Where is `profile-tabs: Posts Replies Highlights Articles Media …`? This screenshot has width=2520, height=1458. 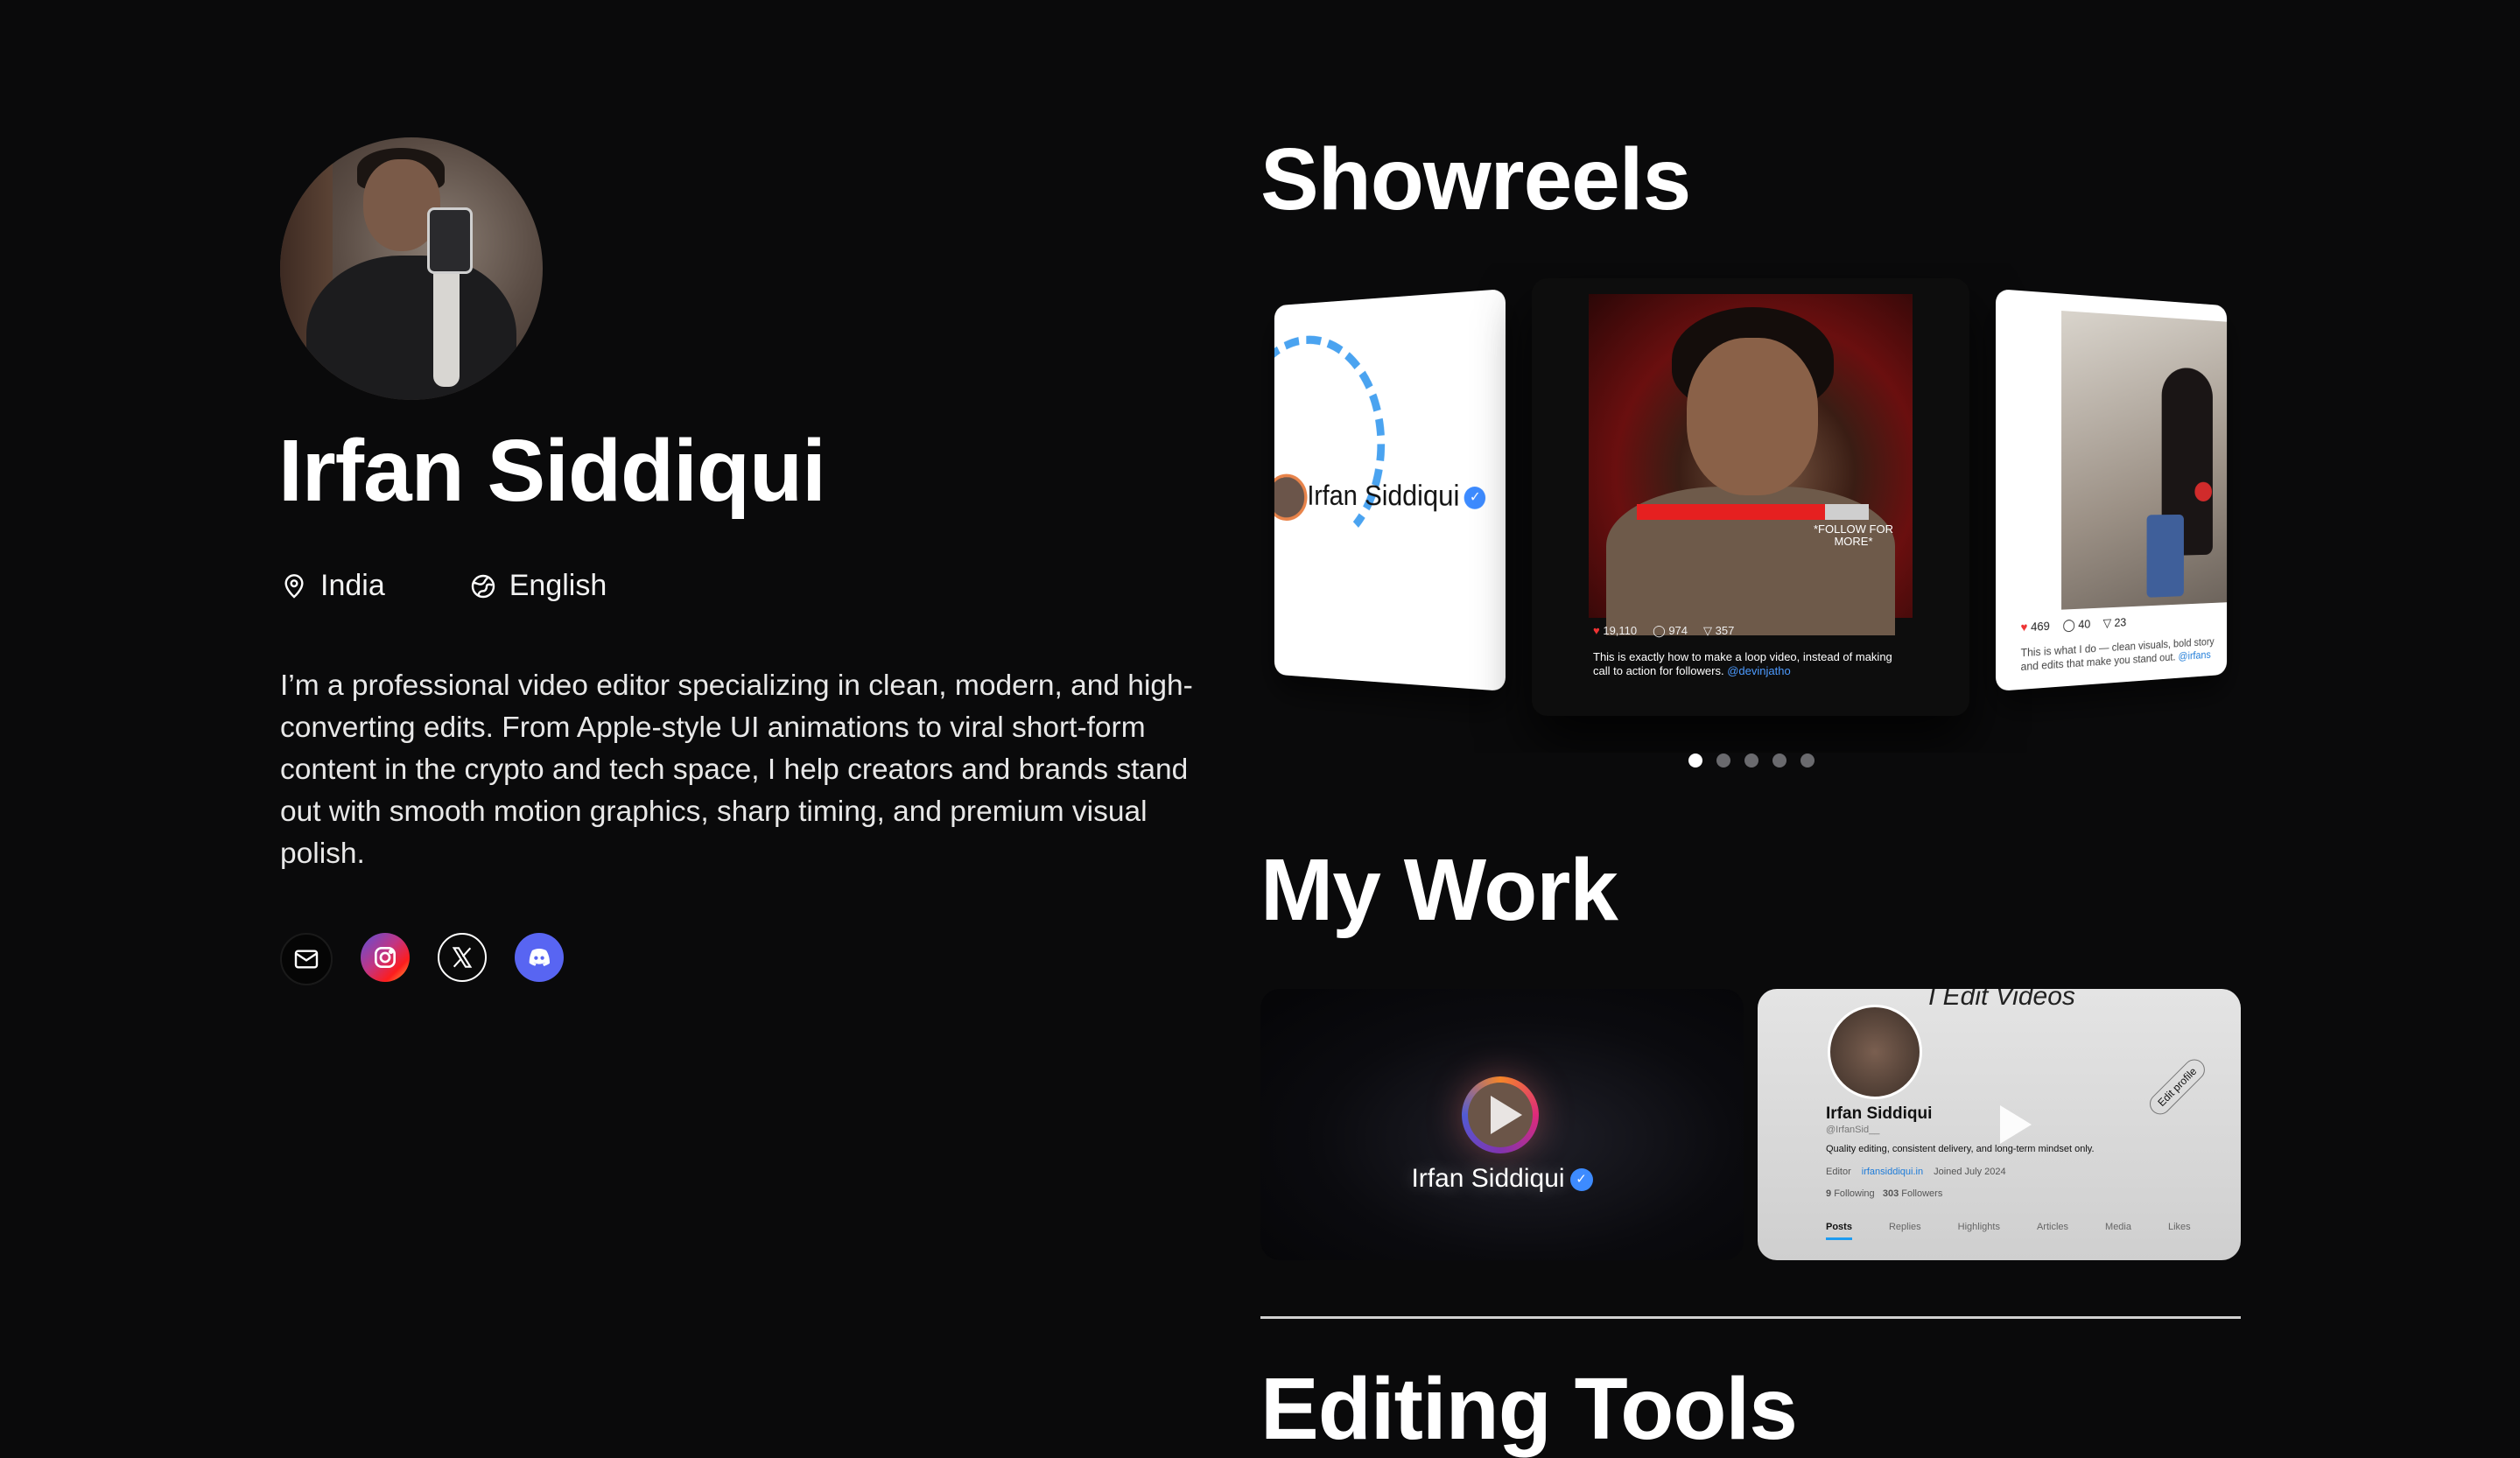
profile-tabs: Posts Replies Highlights Articles Media … is located at coordinates (2008, 1231).